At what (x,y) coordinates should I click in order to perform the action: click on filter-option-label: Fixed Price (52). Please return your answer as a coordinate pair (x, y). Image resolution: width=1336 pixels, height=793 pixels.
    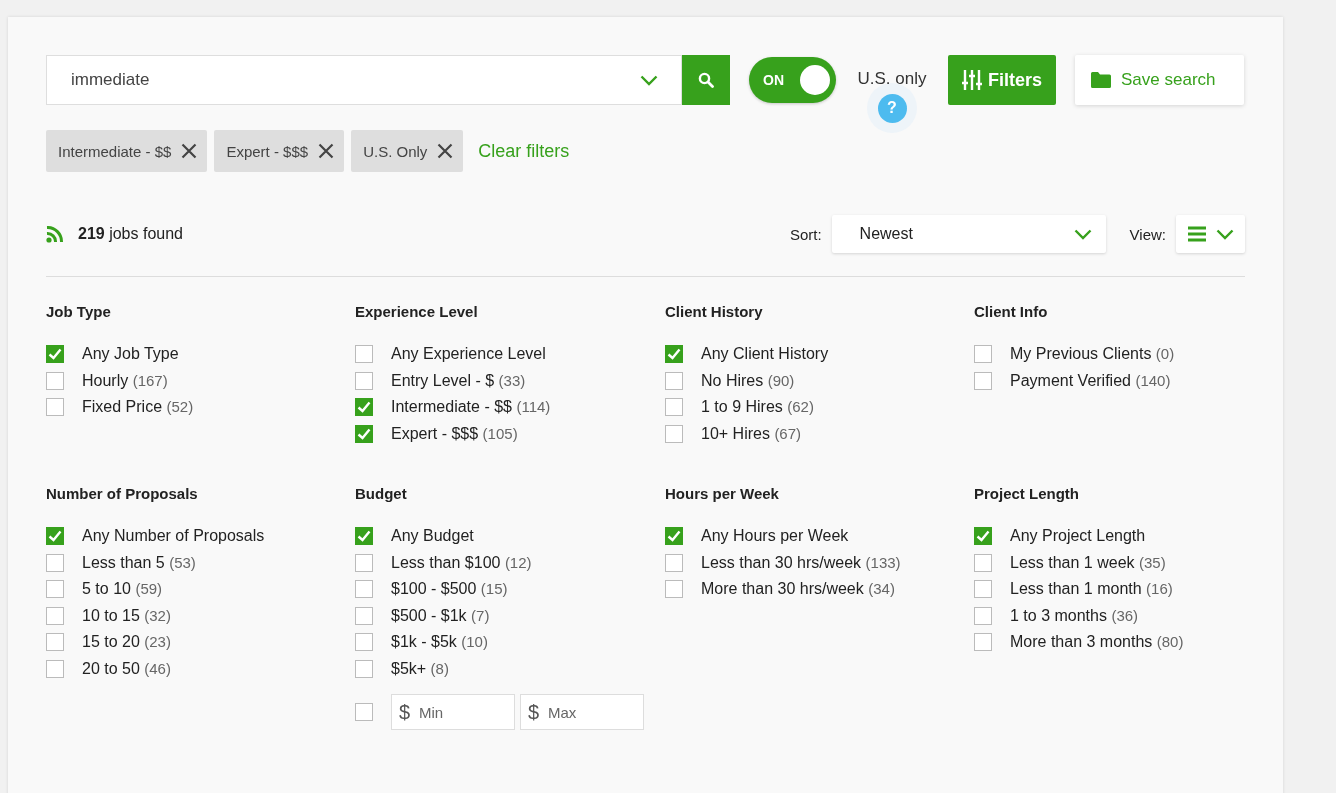
    Looking at the image, I should click on (138, 407).